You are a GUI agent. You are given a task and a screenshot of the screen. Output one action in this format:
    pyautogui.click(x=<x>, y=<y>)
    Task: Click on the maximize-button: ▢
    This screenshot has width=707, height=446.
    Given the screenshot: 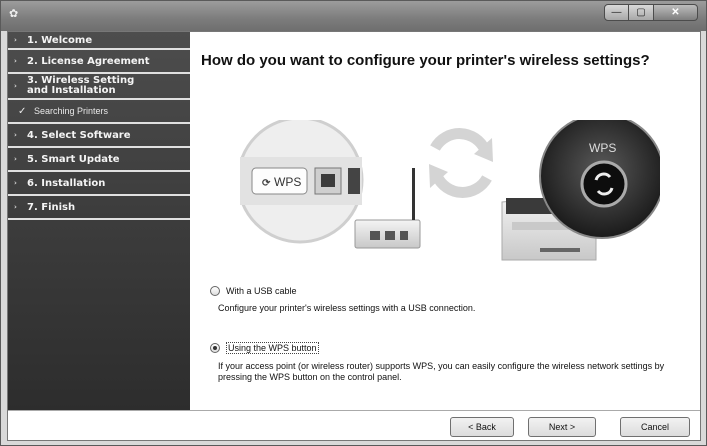 What is the action you would take?
    pyautogui.click(x=641, y=12)
    